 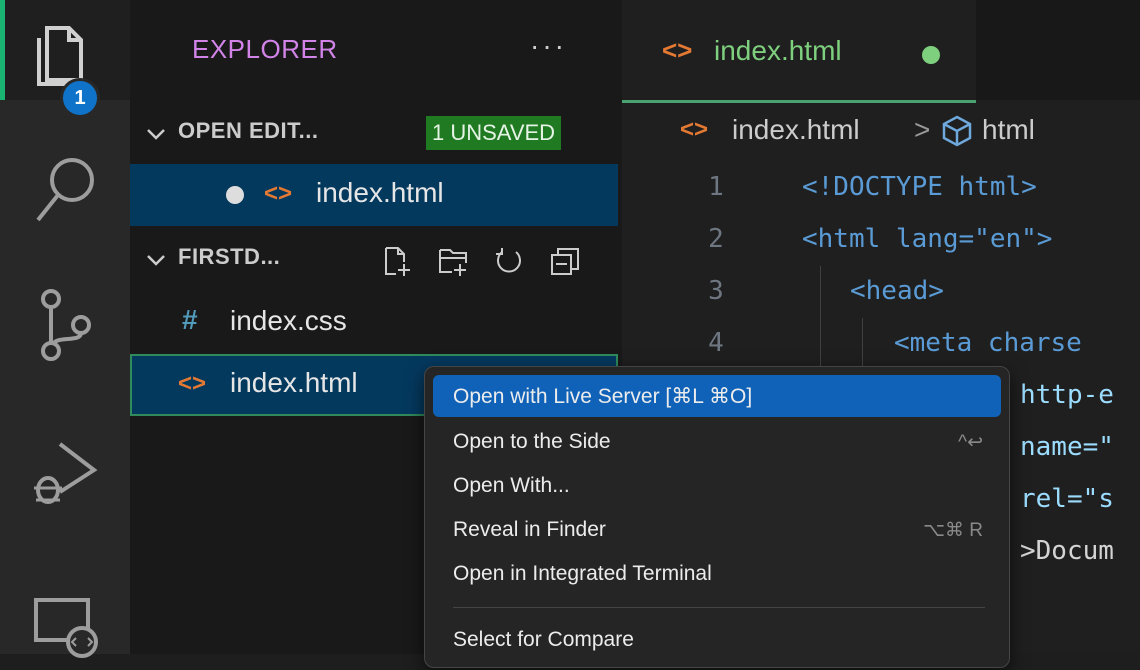 What do you see at coordinates (1067, 447) in the screenshot?
I see `code-text: name="` at bounding box center [1067, 447].